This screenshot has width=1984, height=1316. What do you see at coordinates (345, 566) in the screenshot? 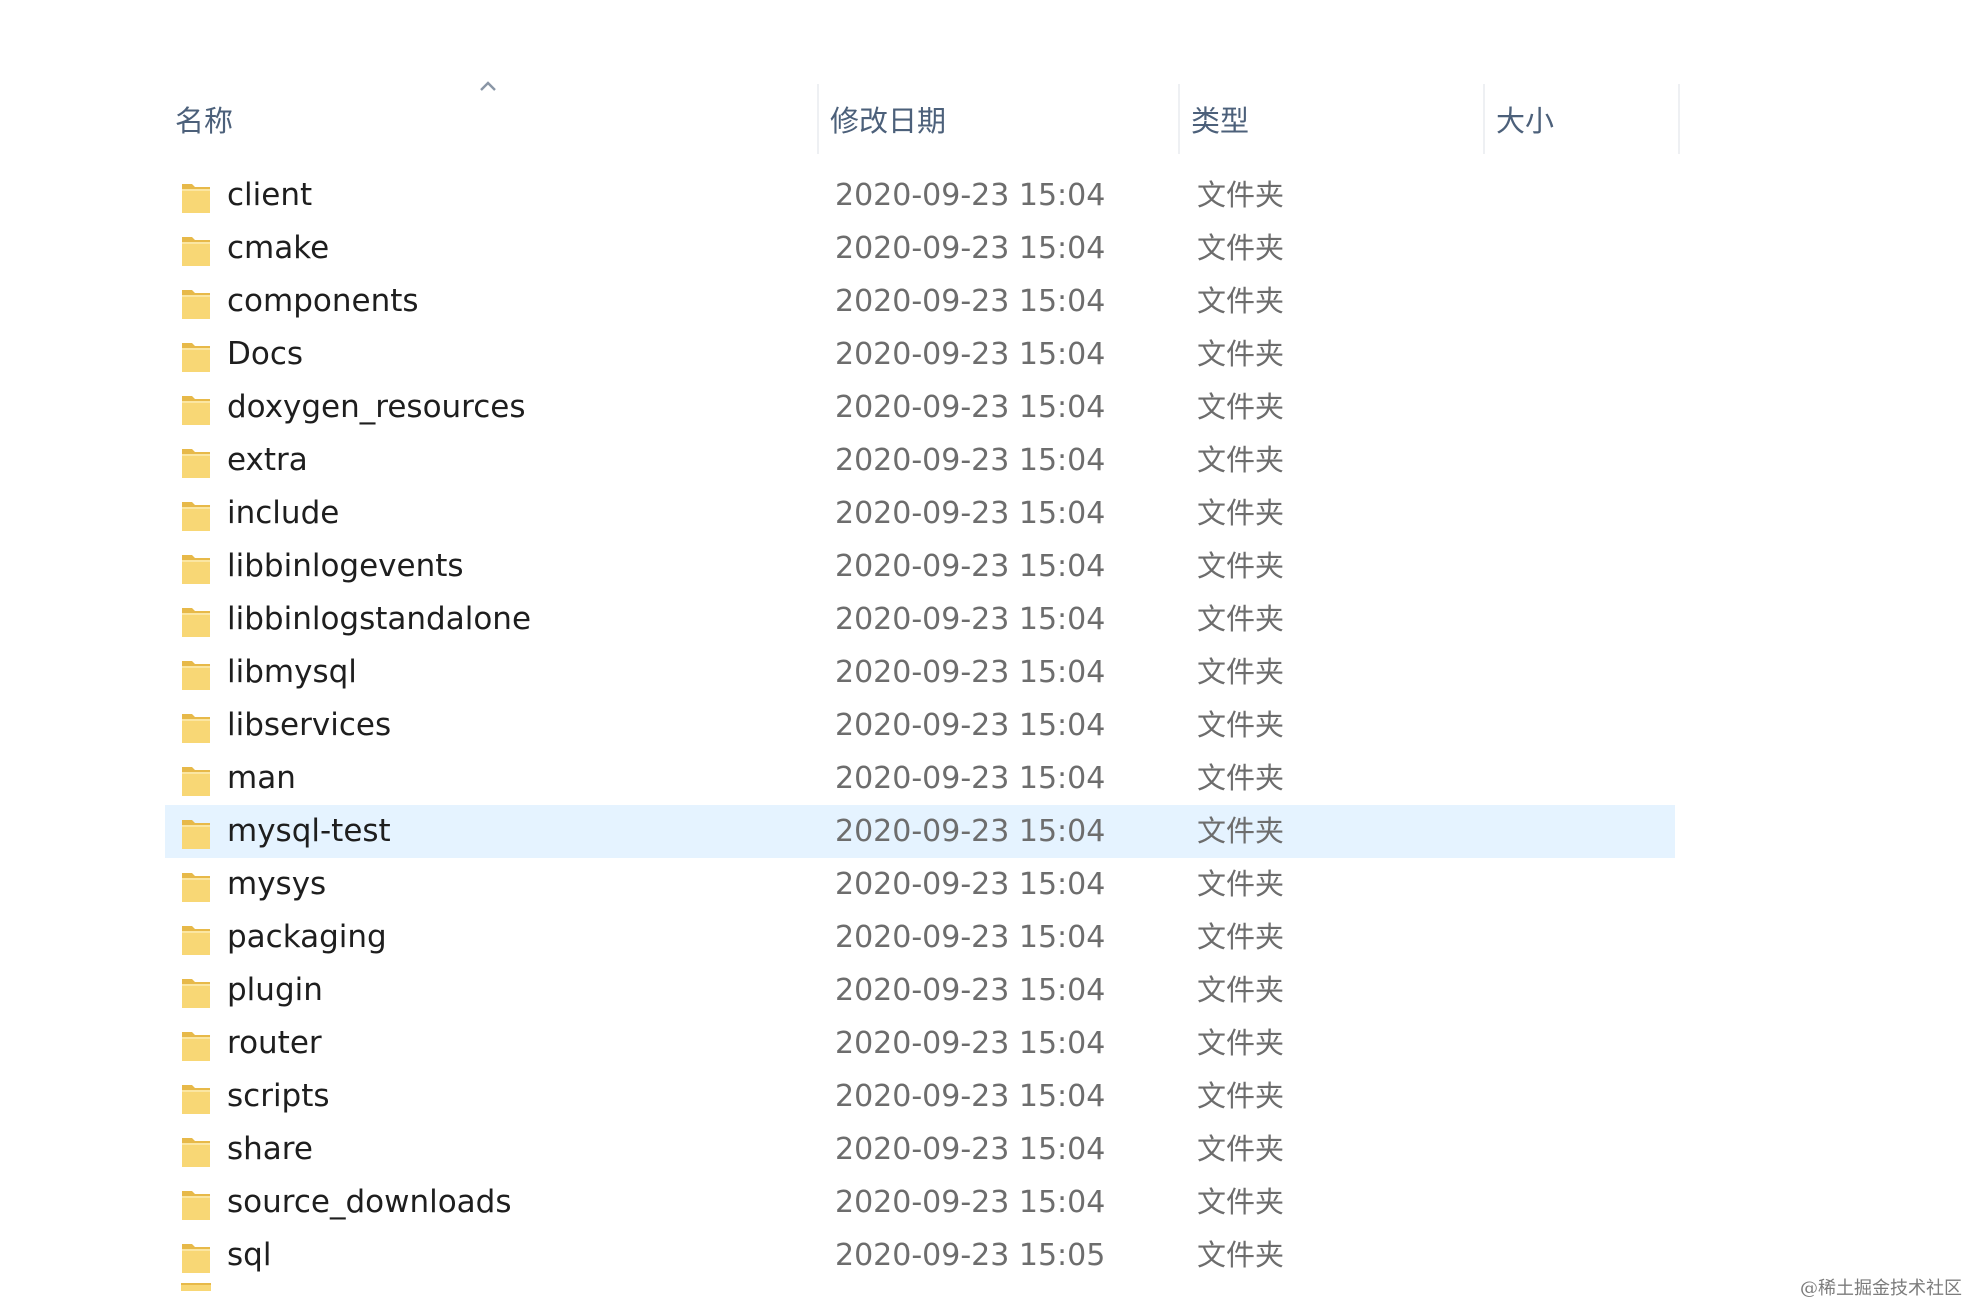
I see `file-name: libbinlogevents` at bounding box center [345, 566].